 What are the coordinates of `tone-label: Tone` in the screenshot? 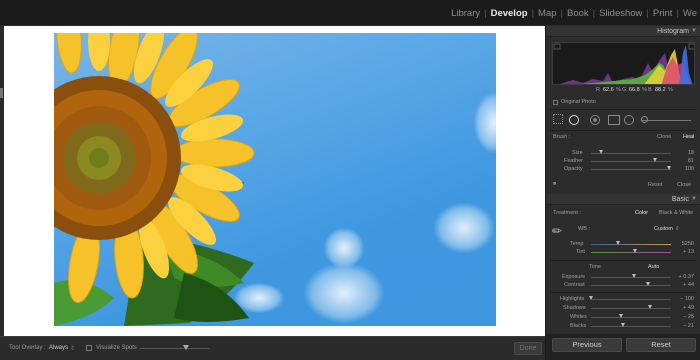 It's located at (595, 267).